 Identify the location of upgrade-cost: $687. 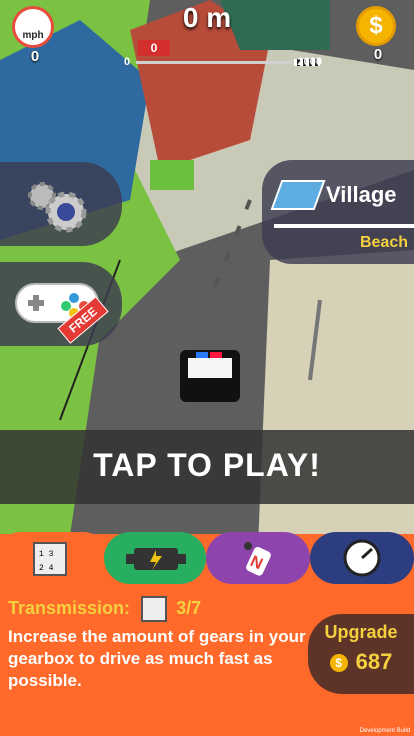
(361, 662).